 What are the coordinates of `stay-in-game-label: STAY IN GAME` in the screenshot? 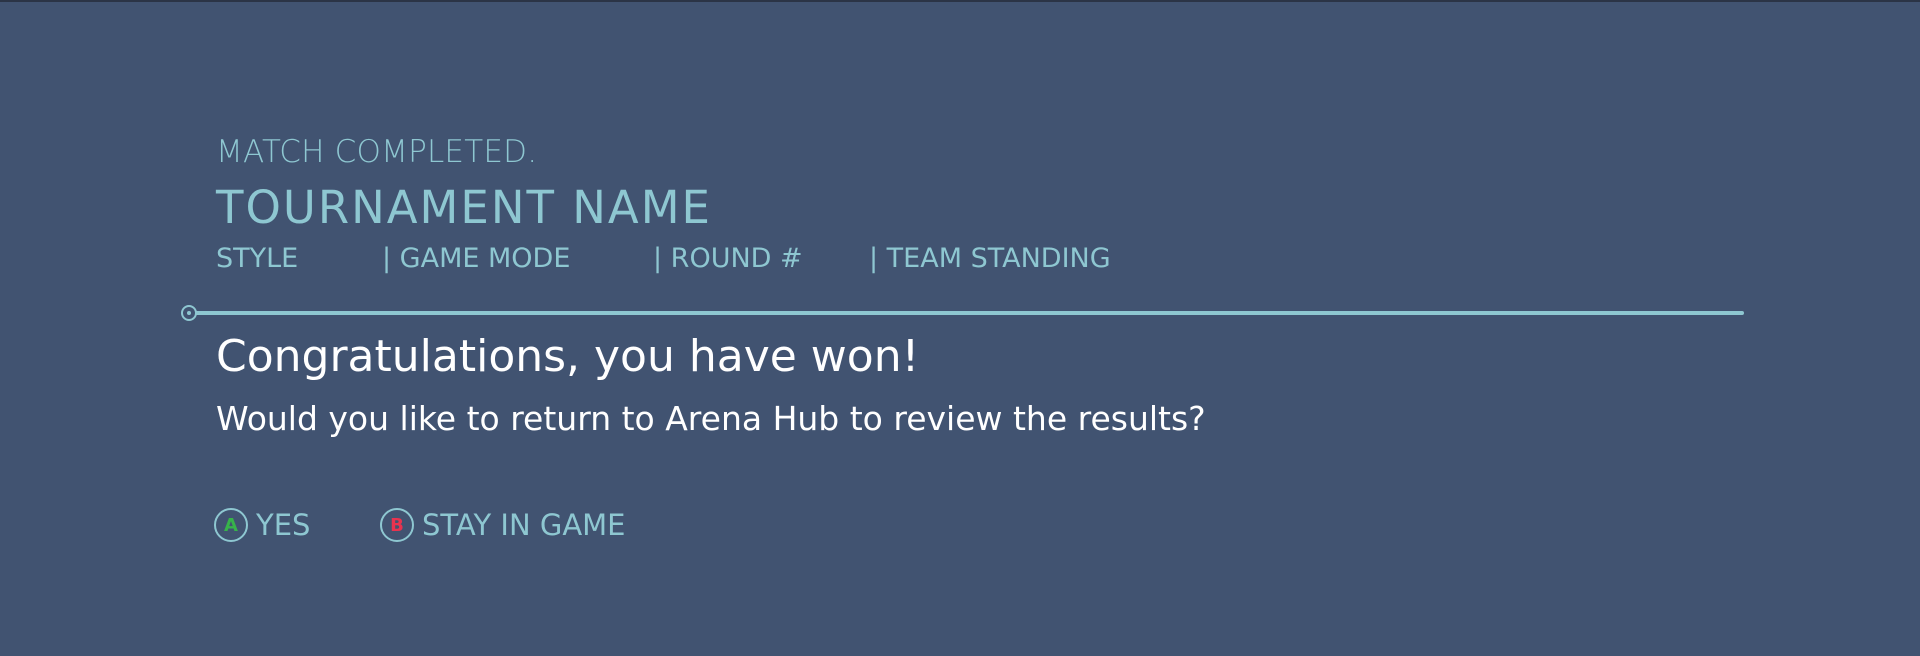 It's located at (524, 525).